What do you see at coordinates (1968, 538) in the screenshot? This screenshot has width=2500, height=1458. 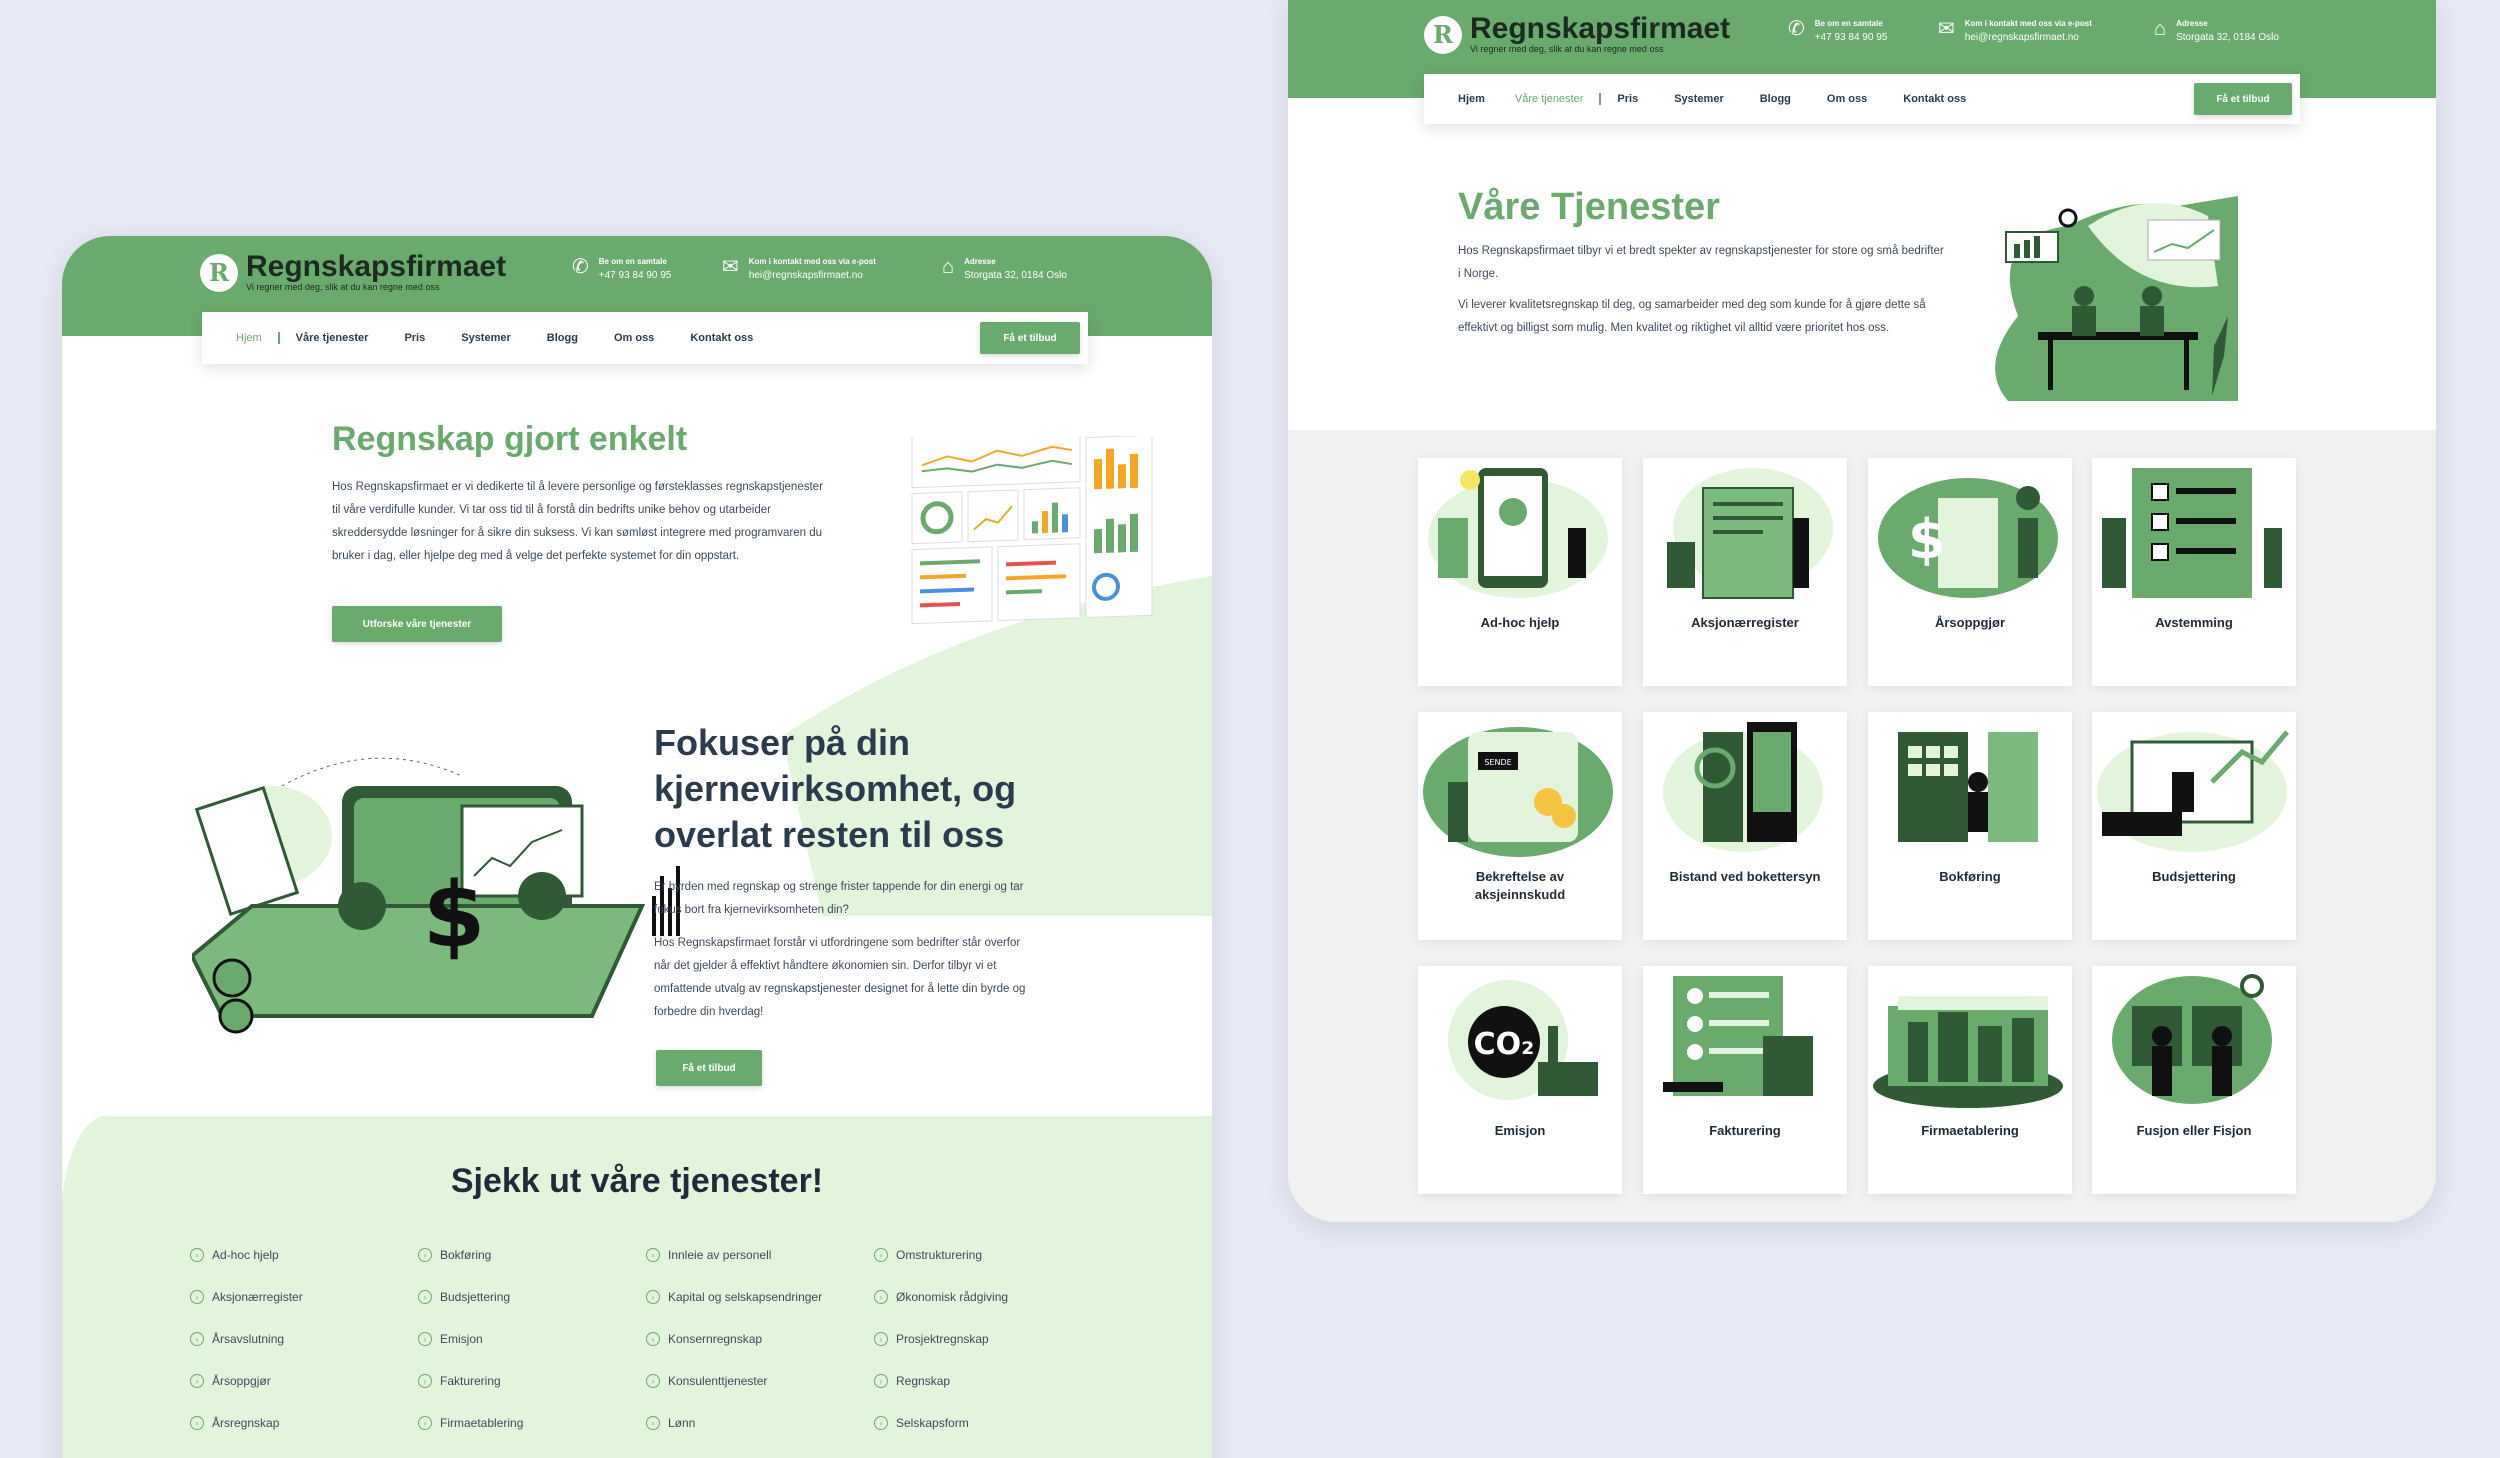 I see `annual-settlement-illustration: $` at bounding box center [1968, 538].